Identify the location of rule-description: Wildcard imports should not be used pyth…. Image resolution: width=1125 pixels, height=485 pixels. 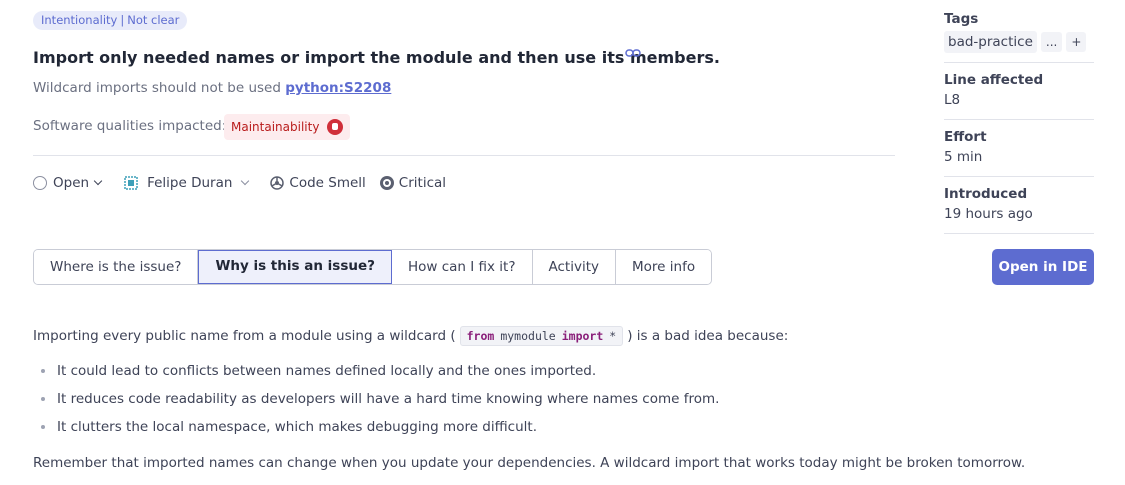
(212, 88).